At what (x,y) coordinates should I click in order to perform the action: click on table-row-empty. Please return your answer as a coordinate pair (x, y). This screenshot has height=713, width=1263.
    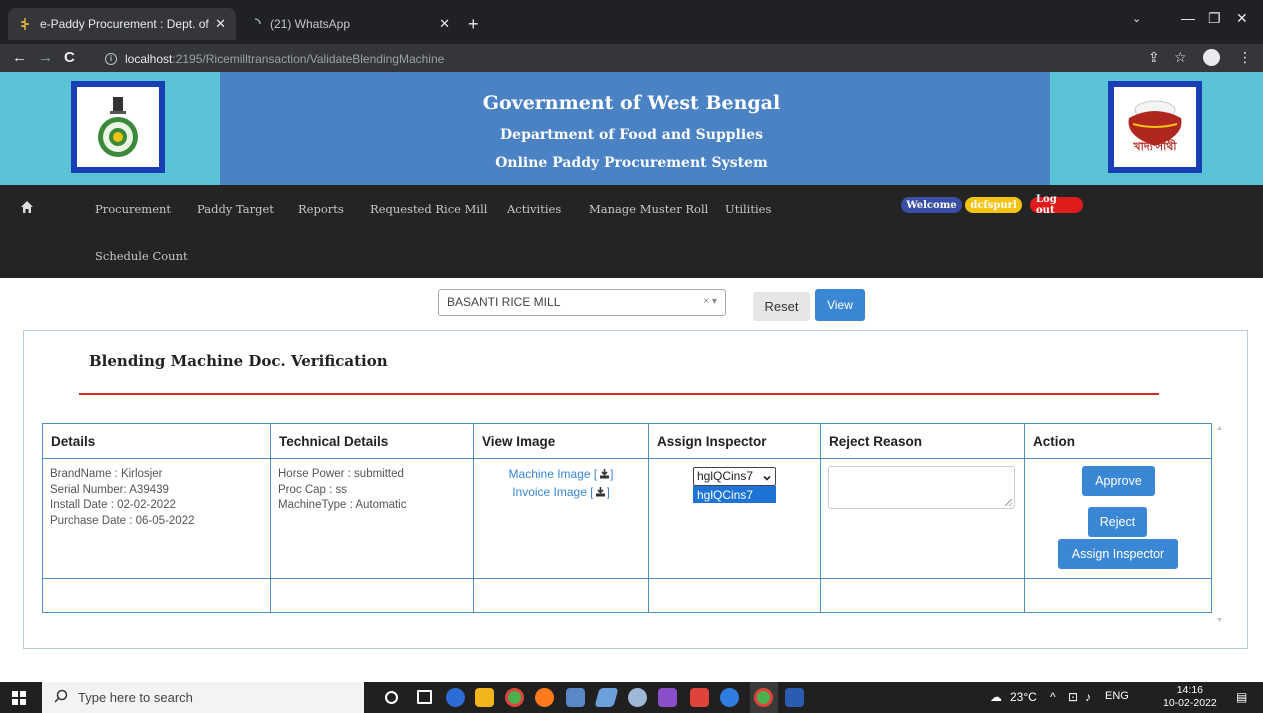
    Looking at the image, I should click on (627, 595).